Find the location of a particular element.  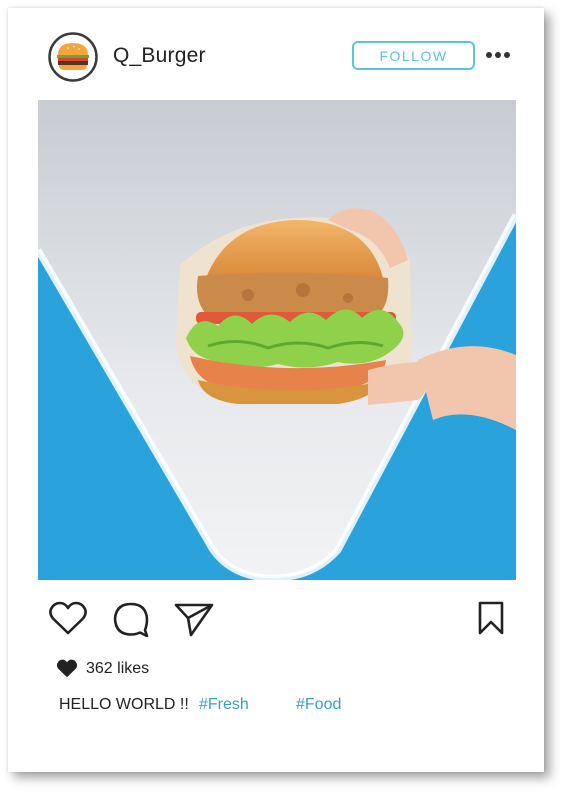

comment-button is located at coordinates (131, 619).